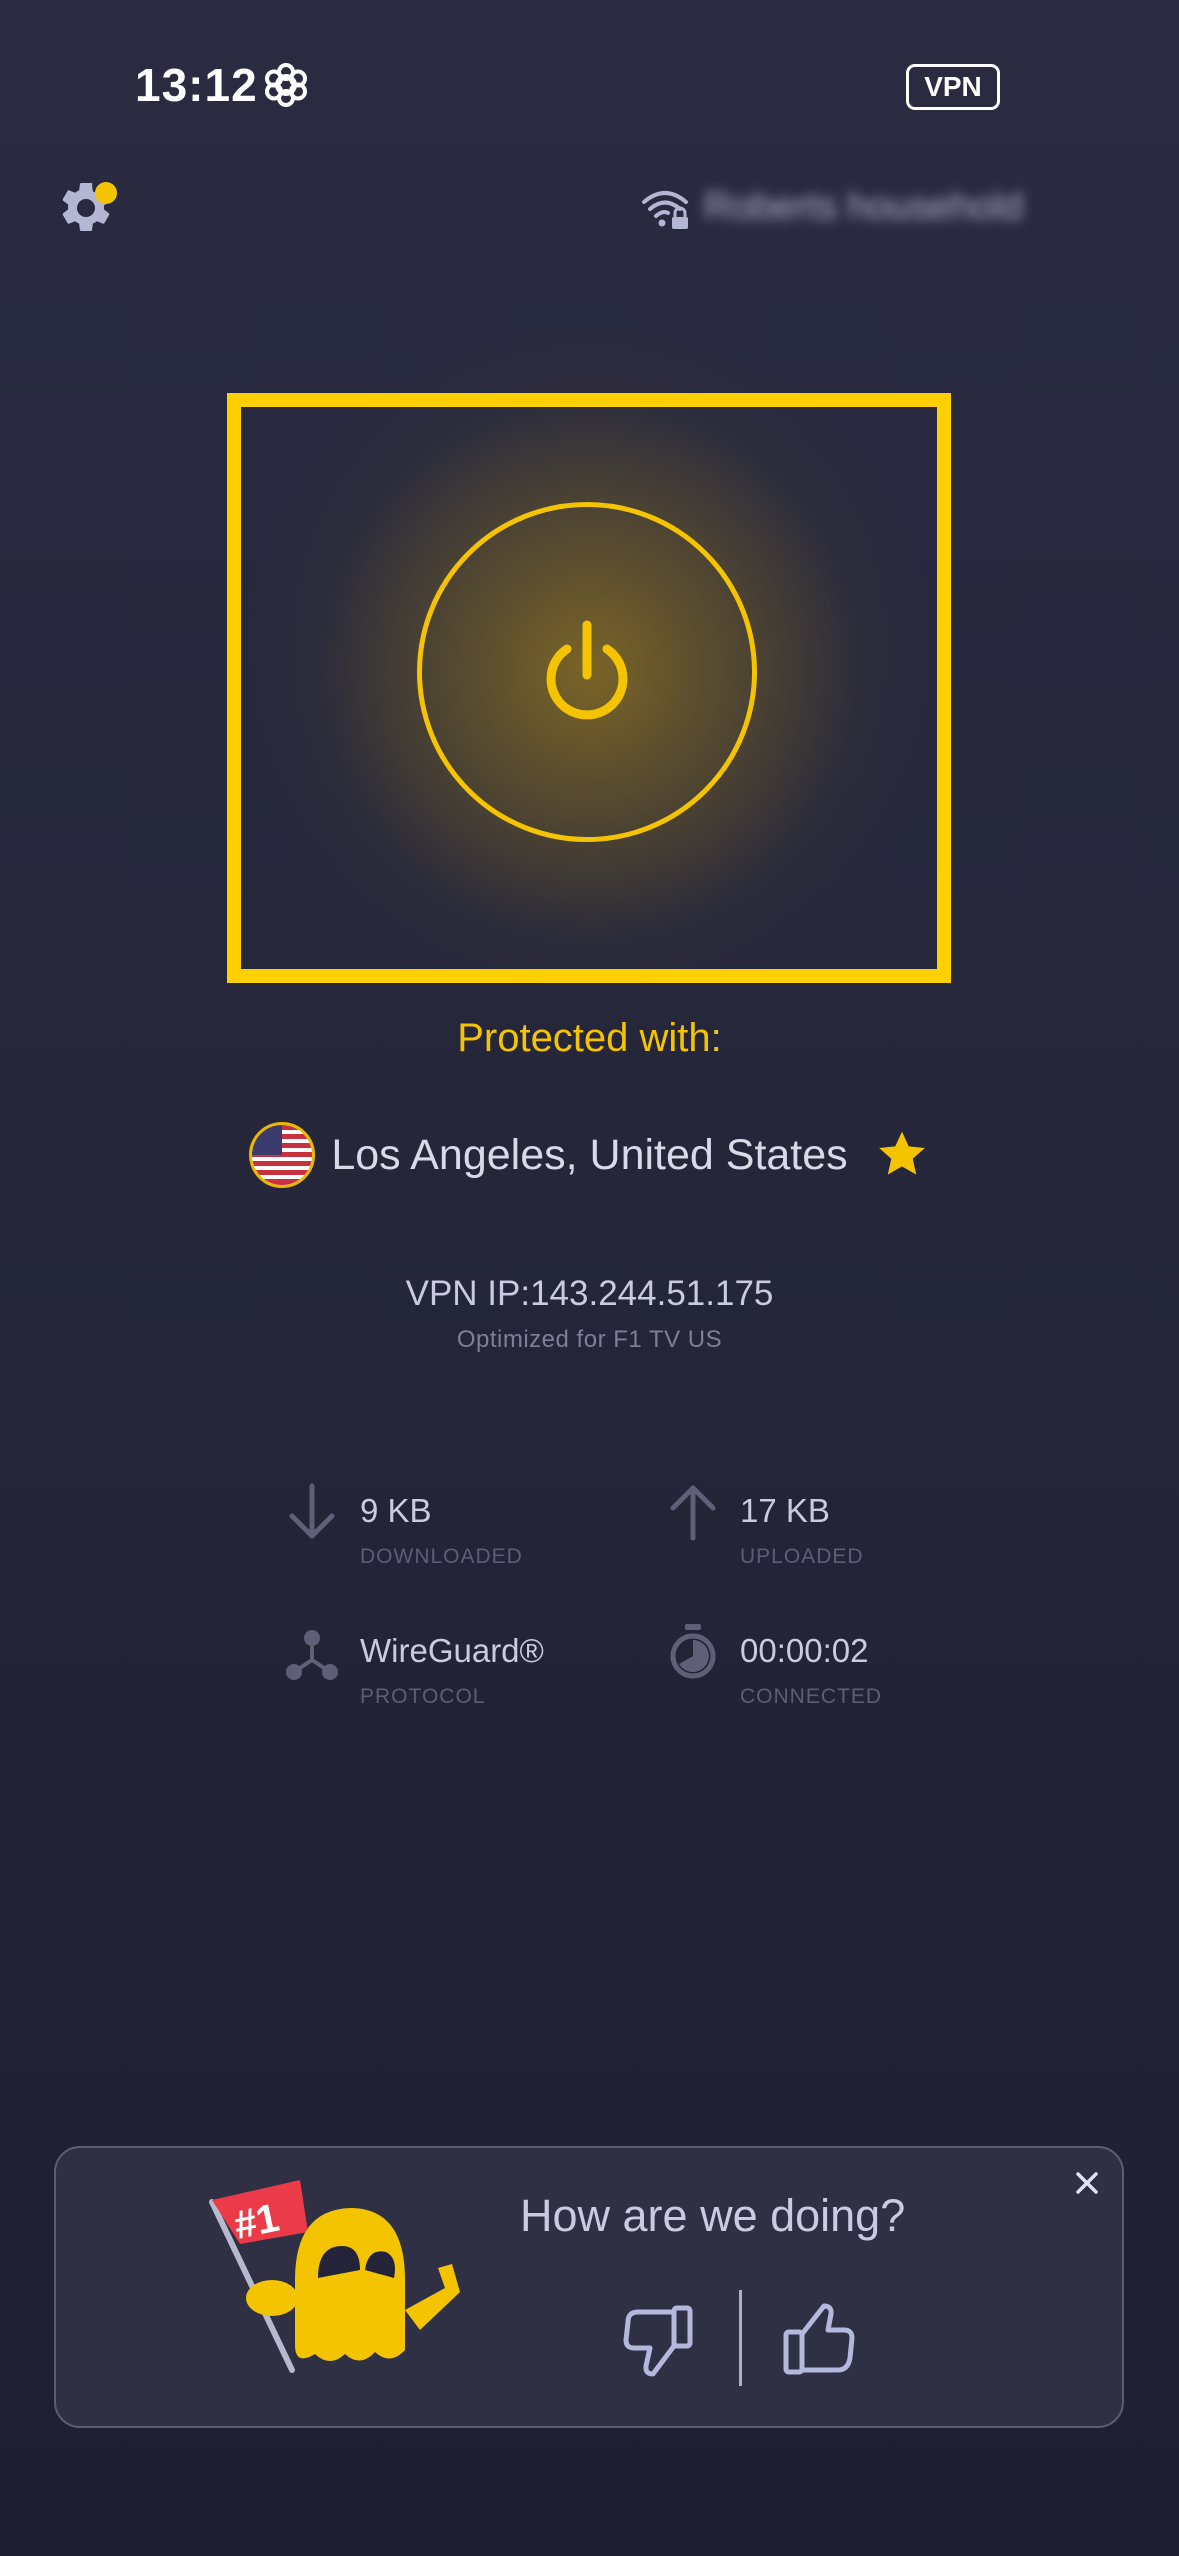 This screenshot has height=2556, width=1179. I want to click on uploaded-label: UPLOADED, so click(802, 1556).